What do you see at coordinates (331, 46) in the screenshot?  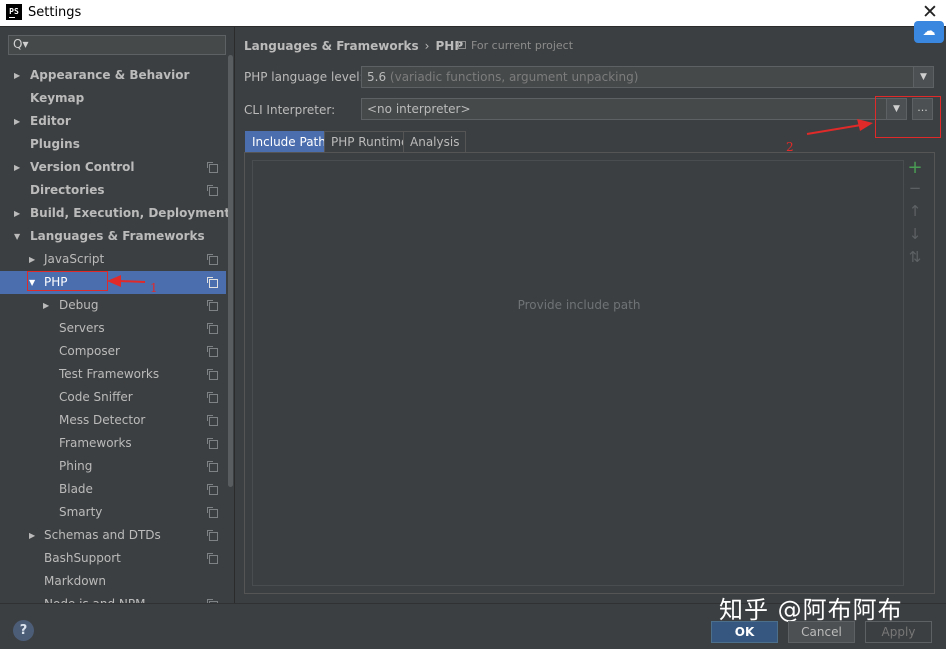 I see `breadcrumb-parent: Languages & Frameworks` at bounding box center [331, 46].